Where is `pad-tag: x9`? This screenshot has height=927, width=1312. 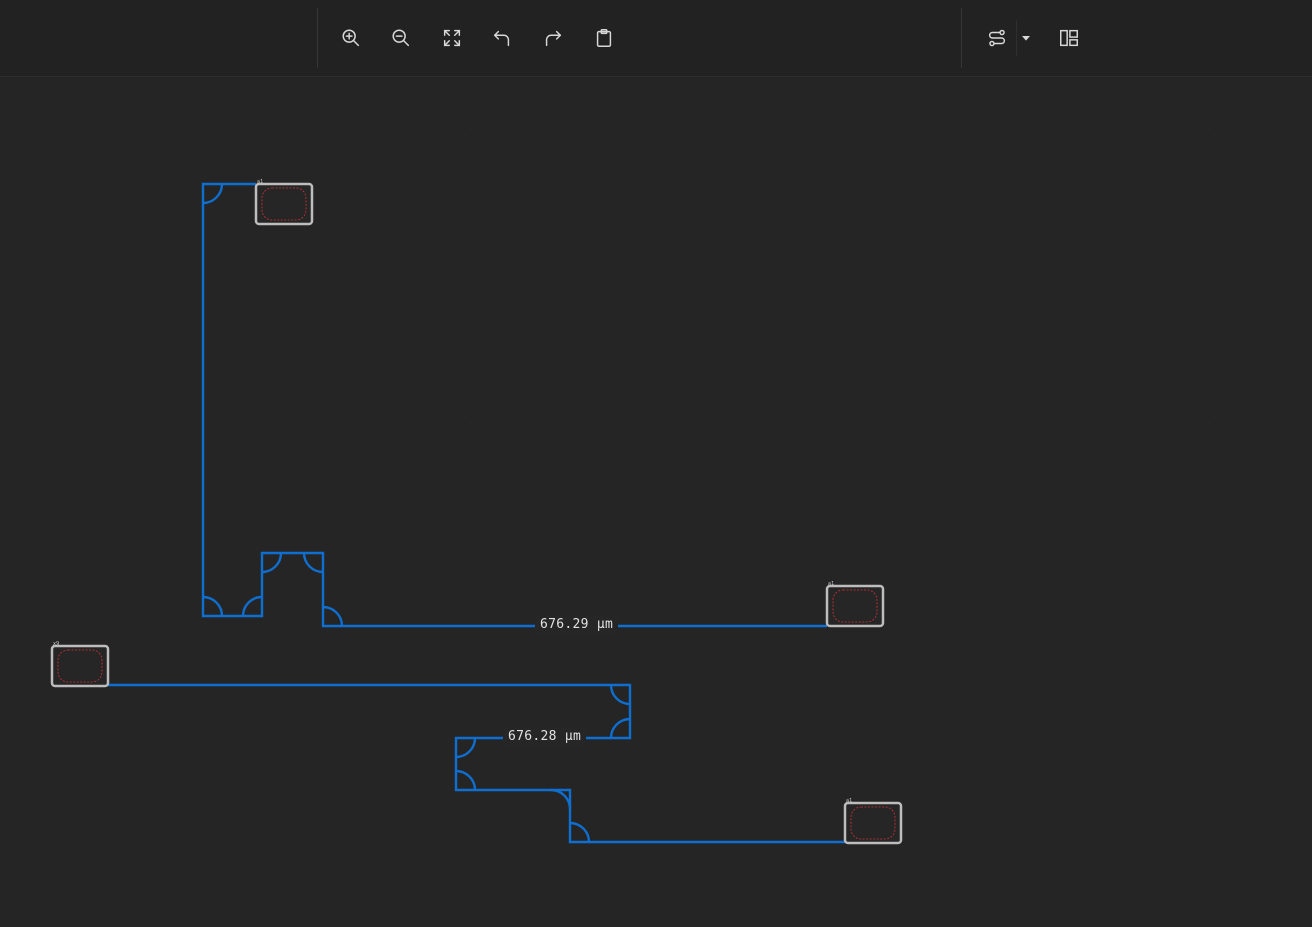
pad-tag: x9 is located at coordinates (56, 644).